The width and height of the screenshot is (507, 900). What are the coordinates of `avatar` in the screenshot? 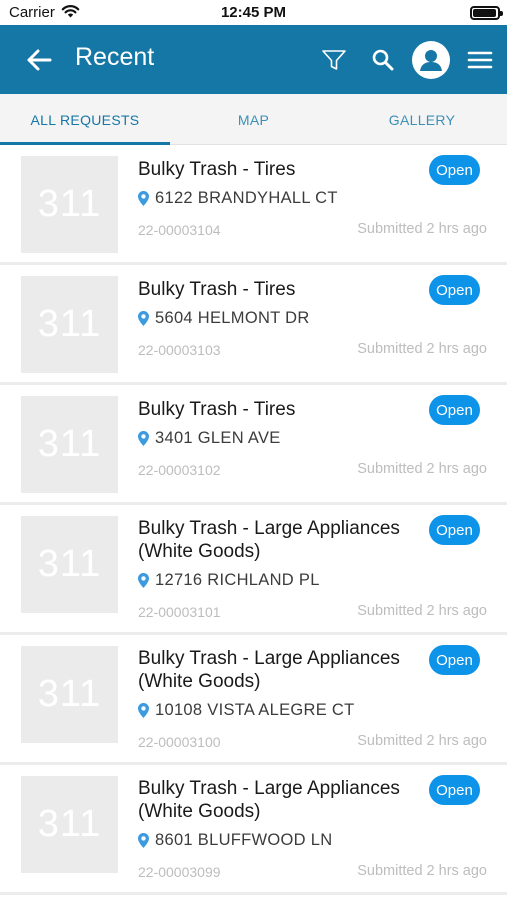 It's located at (431, 60).